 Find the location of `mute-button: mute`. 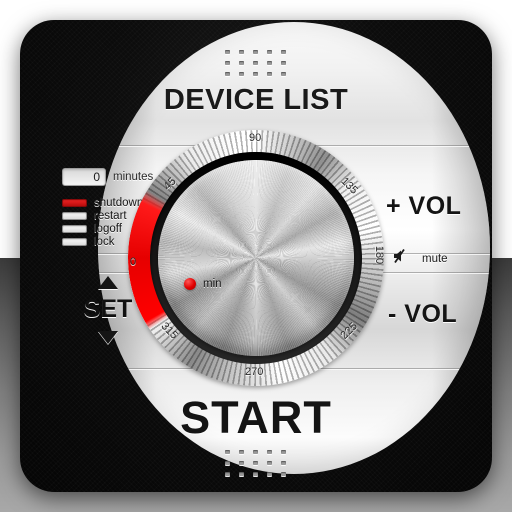

mute-button: mute is located at coordinates (420, 258).